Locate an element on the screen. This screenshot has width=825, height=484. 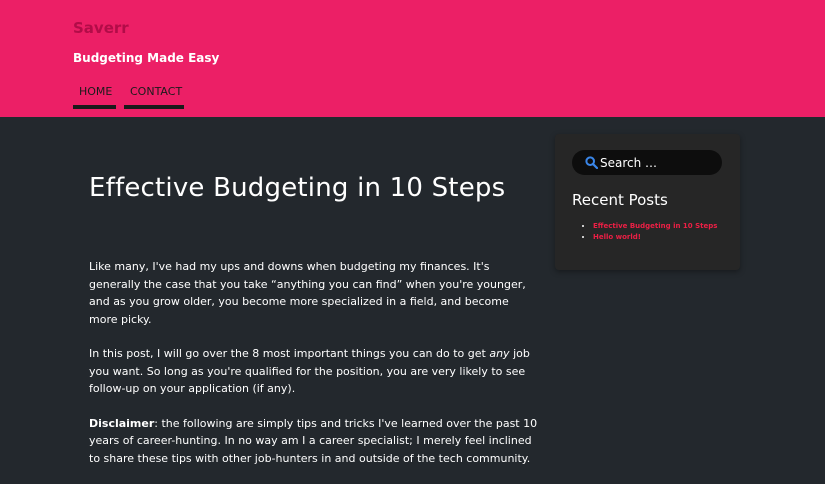
disclaimer-label: Disclaimer is located at coordinates (122, 423).